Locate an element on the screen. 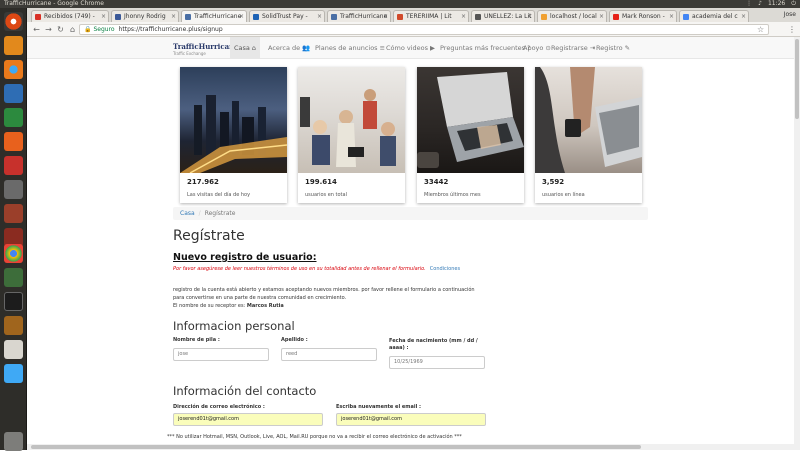 The width and height of the screenshot is (800, 451). secure-label: Seguro is located at coordinates (104, 29).